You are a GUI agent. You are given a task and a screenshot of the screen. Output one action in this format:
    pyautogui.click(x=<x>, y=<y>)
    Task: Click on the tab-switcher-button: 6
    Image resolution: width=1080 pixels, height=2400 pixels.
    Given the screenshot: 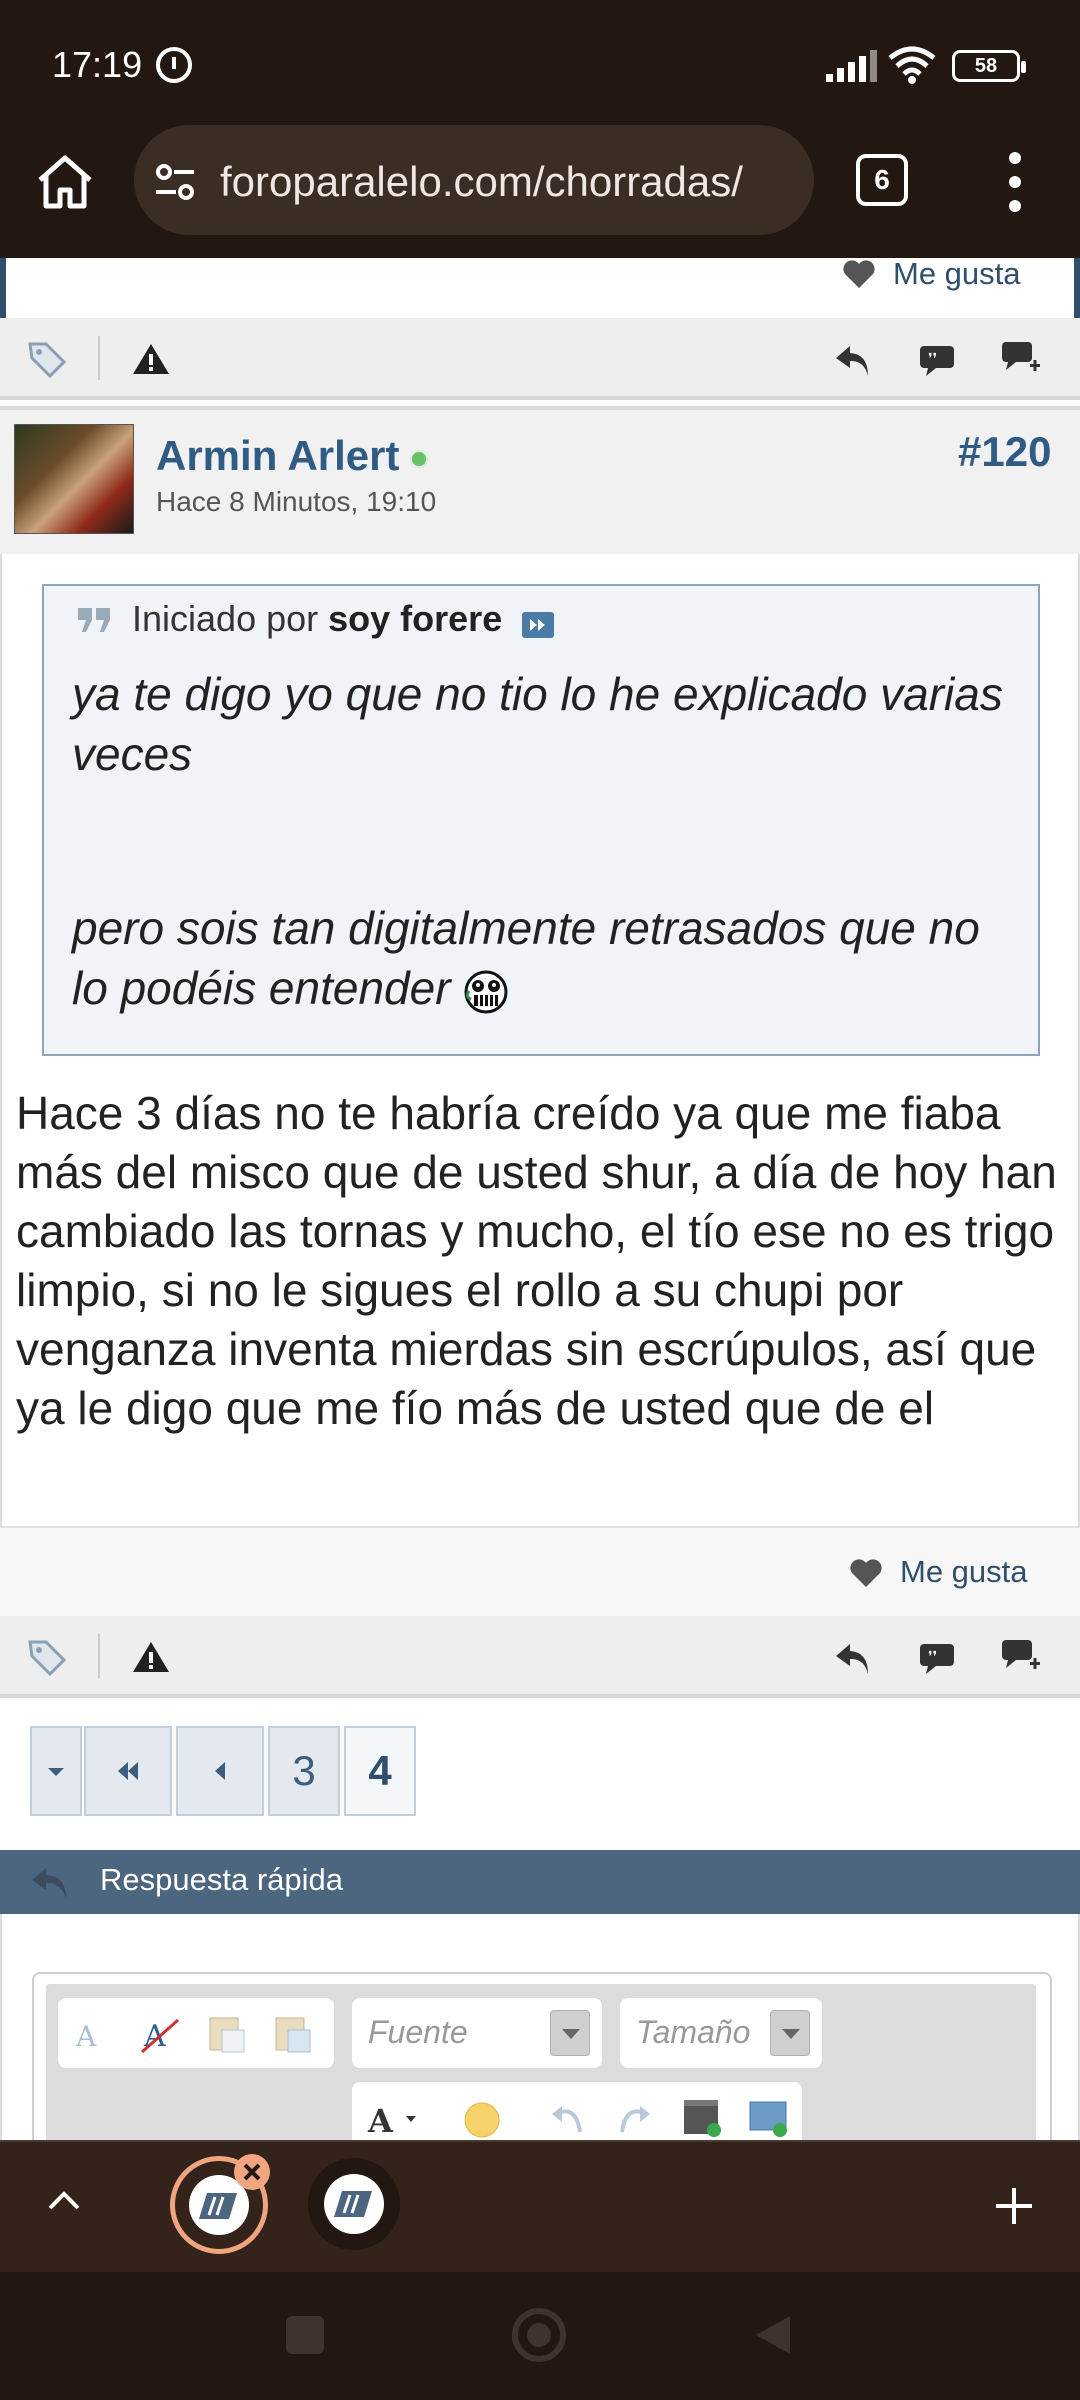 What is the action you would take?
    pyautogui.click(x=882, y=180)
    